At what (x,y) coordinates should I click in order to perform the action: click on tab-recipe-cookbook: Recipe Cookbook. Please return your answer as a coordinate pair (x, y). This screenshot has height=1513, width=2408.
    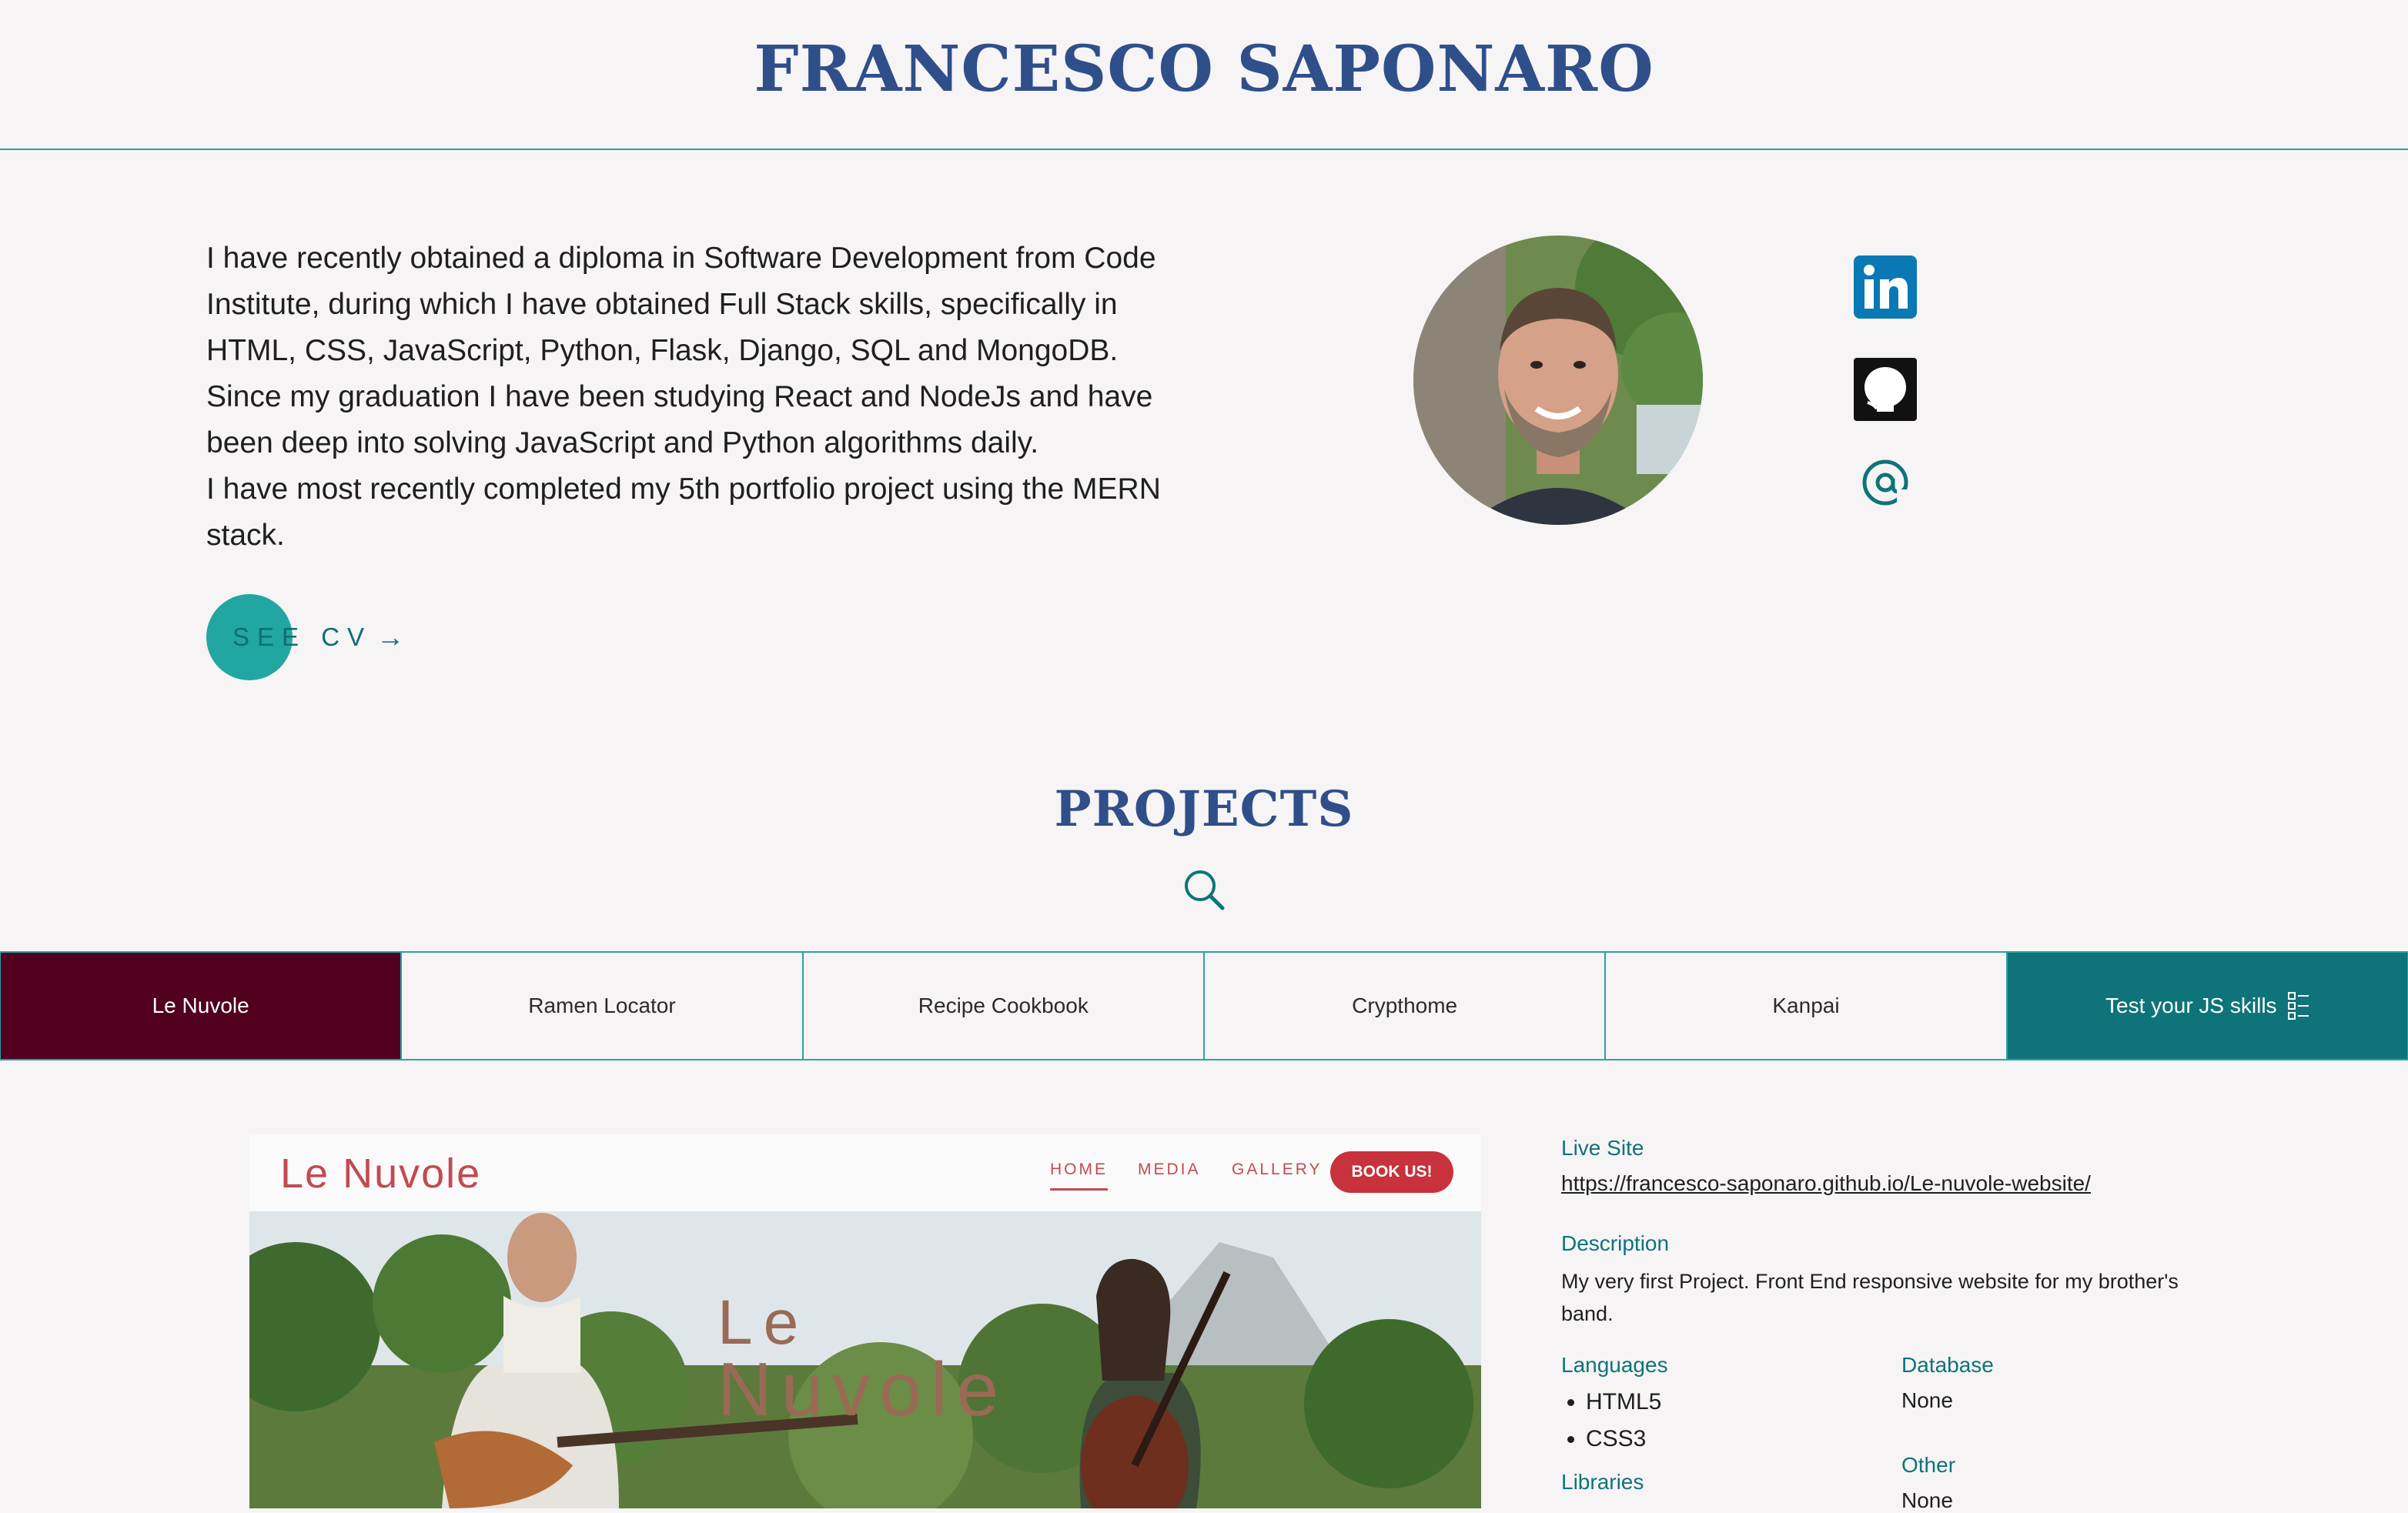
    Looking at the image, I should click on (1003, 1006).